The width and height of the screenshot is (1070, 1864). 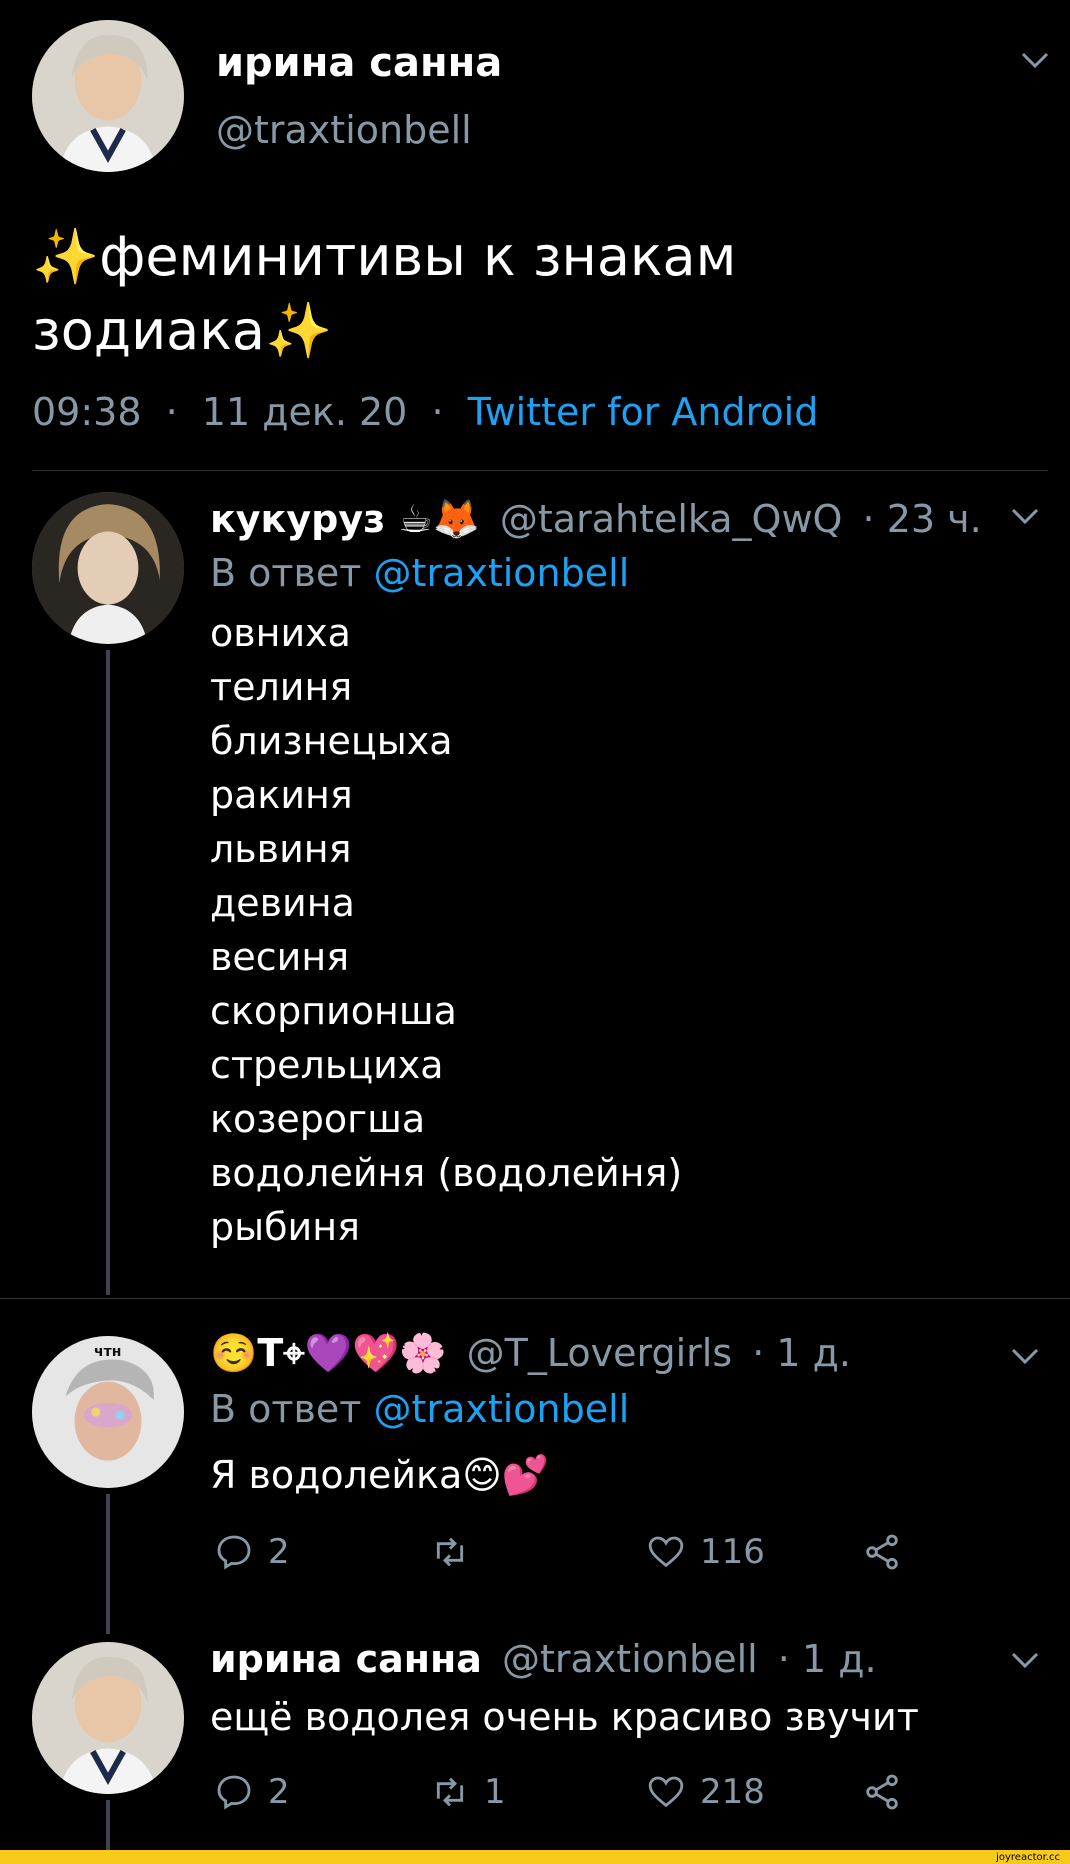 I want to click on list-item: девина, so click(x=282, y=903).